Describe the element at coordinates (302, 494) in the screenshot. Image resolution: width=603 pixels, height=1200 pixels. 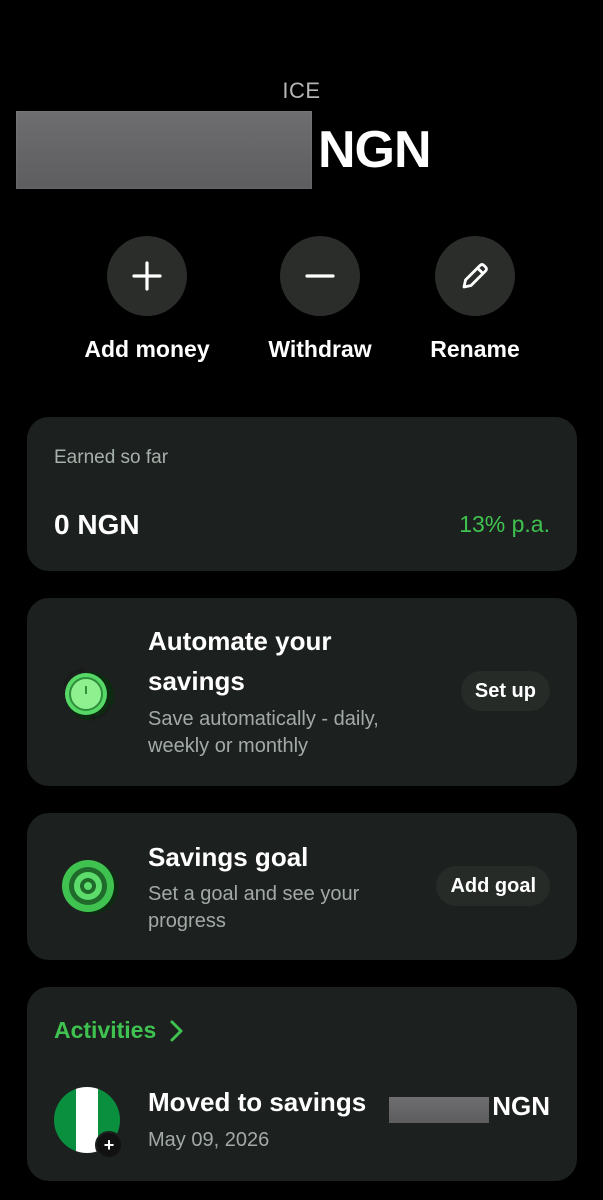
I see `earned-card: Earned so far 0 NGN 13% p.a.` at that location.